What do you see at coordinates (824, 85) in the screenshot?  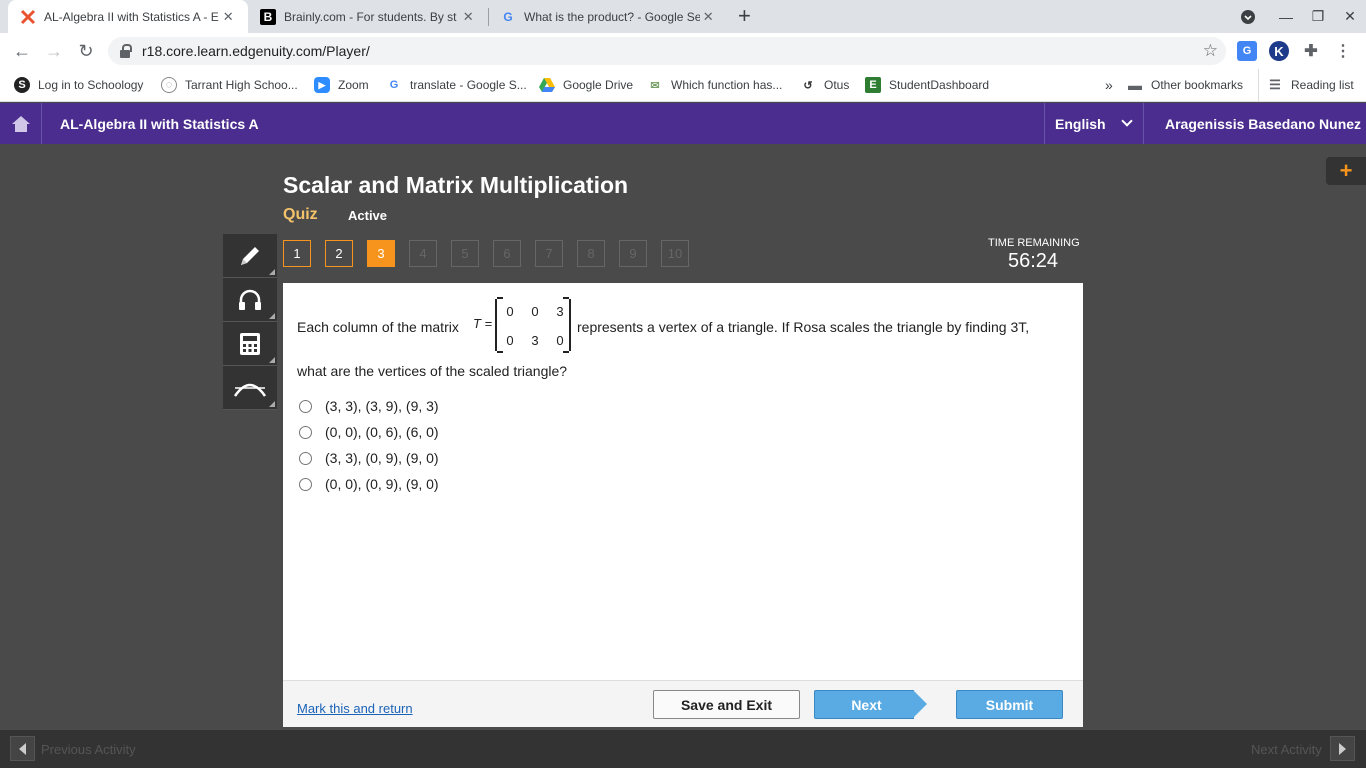 I see `bookmark-otus: ↺ Otus` at bounding box center [824, 85].